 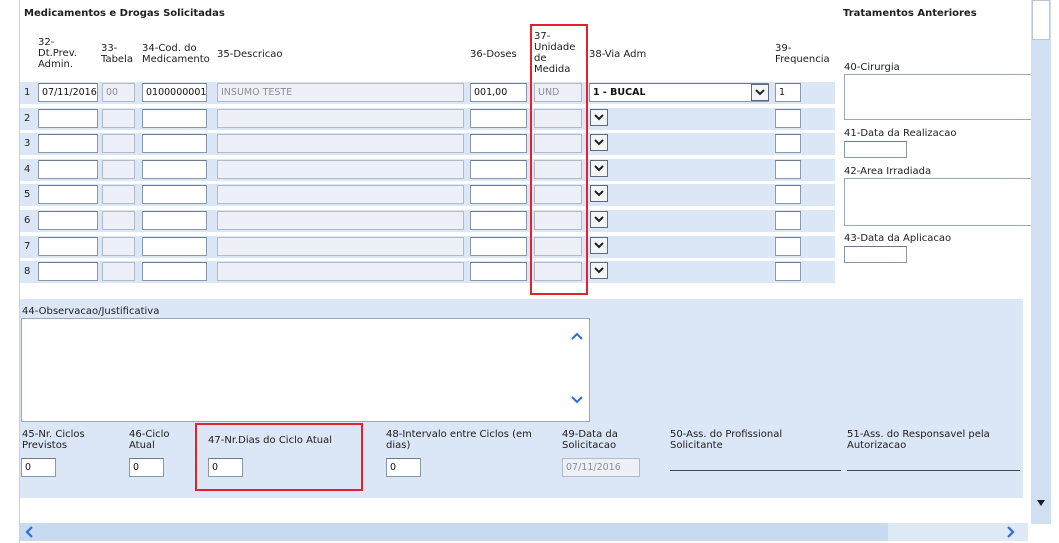 I want to click on via-adm-select: 1 - BUCAL, so click(x=679, y=92).